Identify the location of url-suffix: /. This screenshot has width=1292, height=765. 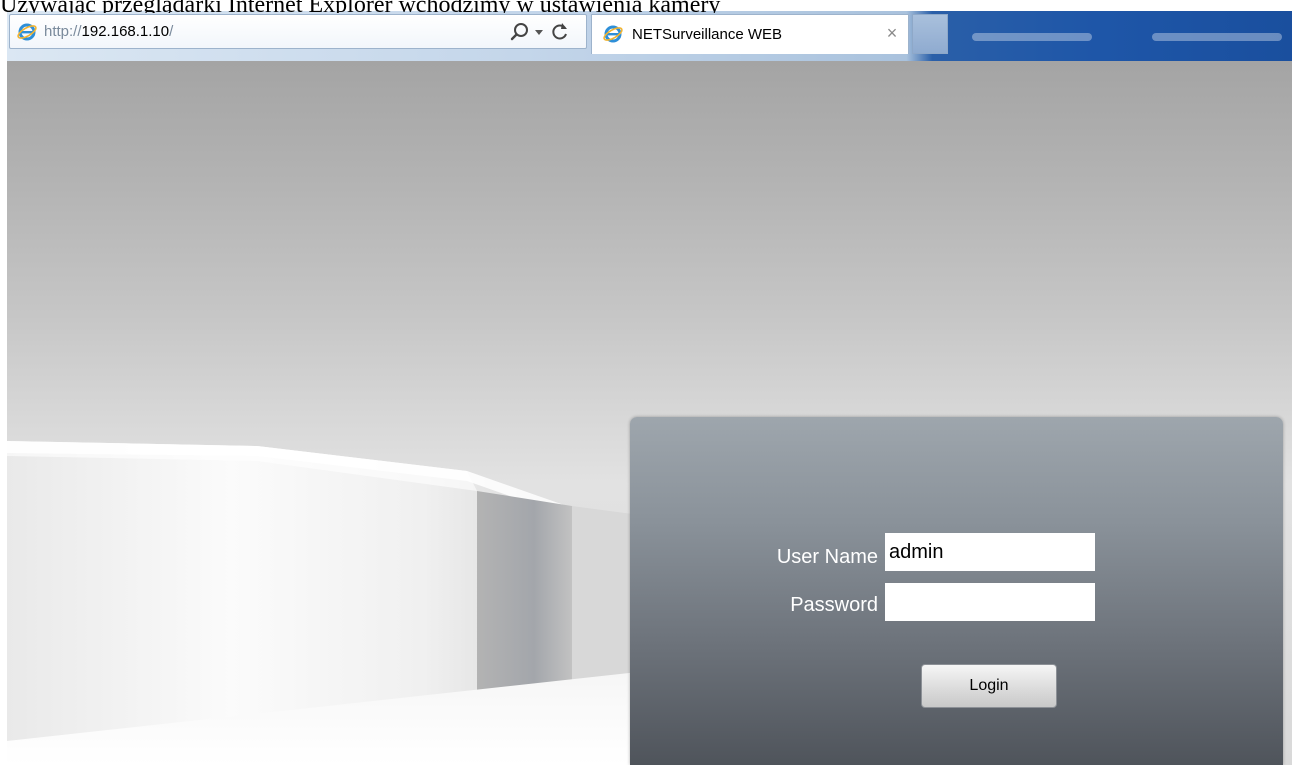
(171, 31).